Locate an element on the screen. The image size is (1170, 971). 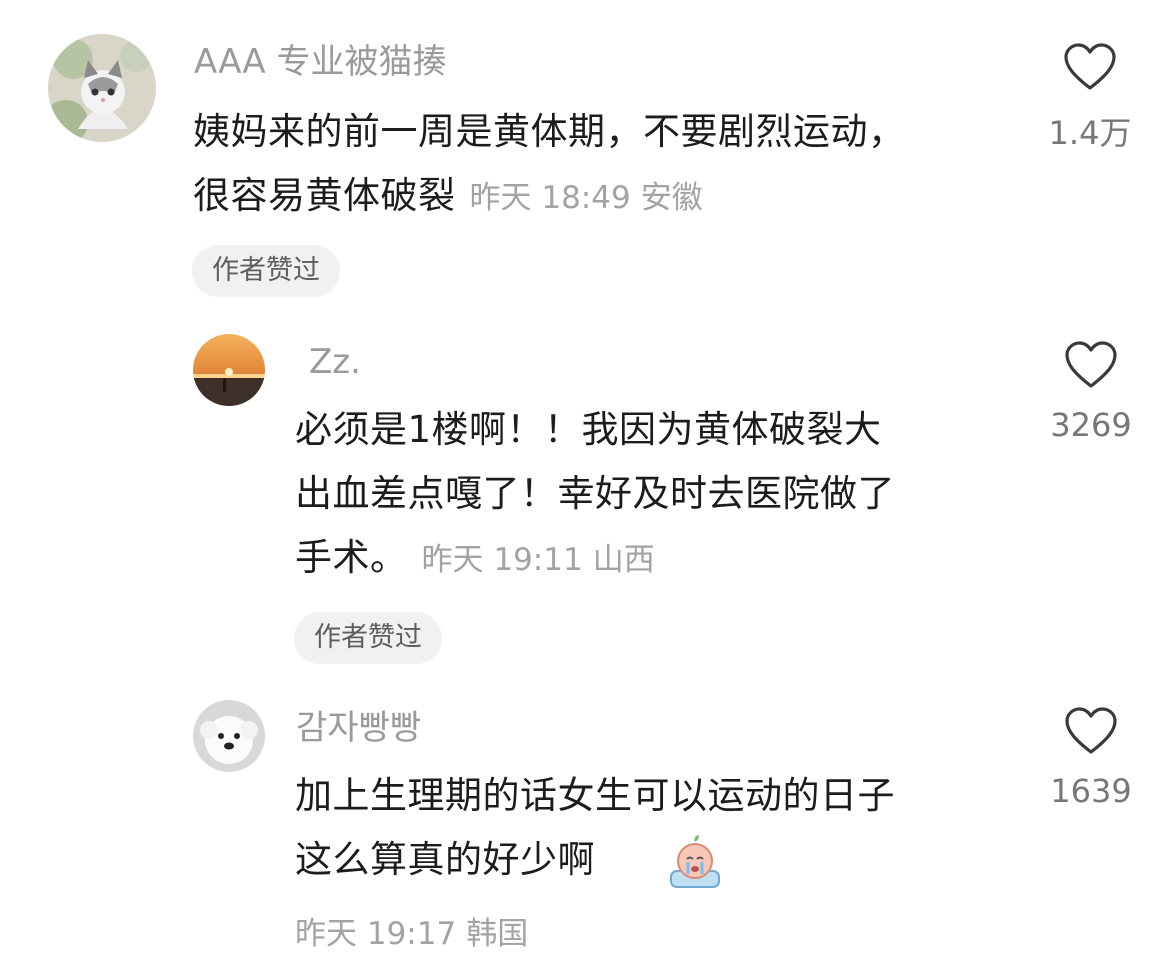
username: Zz. is located at coordinates (335, 362).